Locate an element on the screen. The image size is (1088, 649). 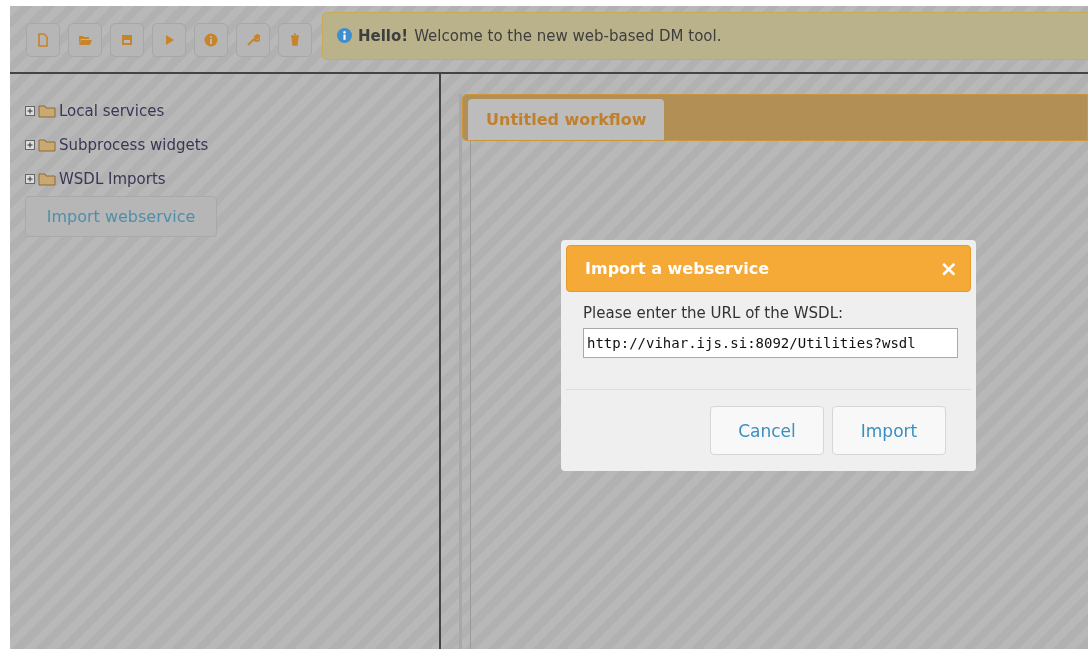
document-icon is located at coordinates (43, 39).